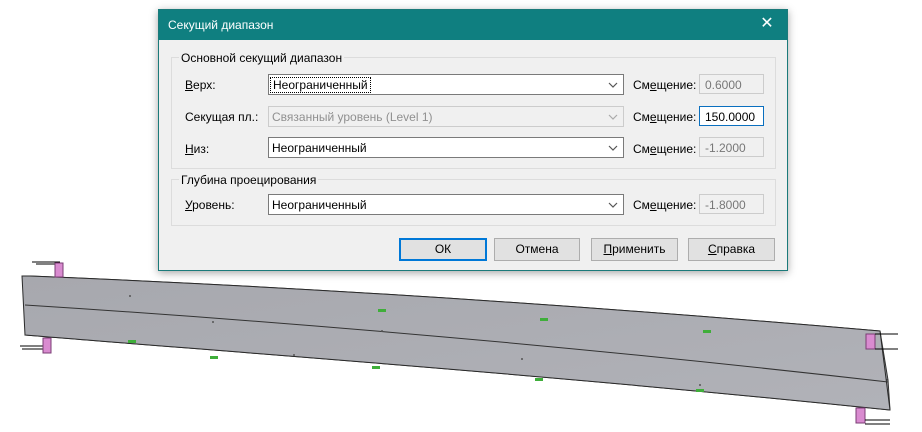  Describe the element at coordinates (446, 204) in the screenshot. I see `depth-level-select: Неограниченный` at that location.